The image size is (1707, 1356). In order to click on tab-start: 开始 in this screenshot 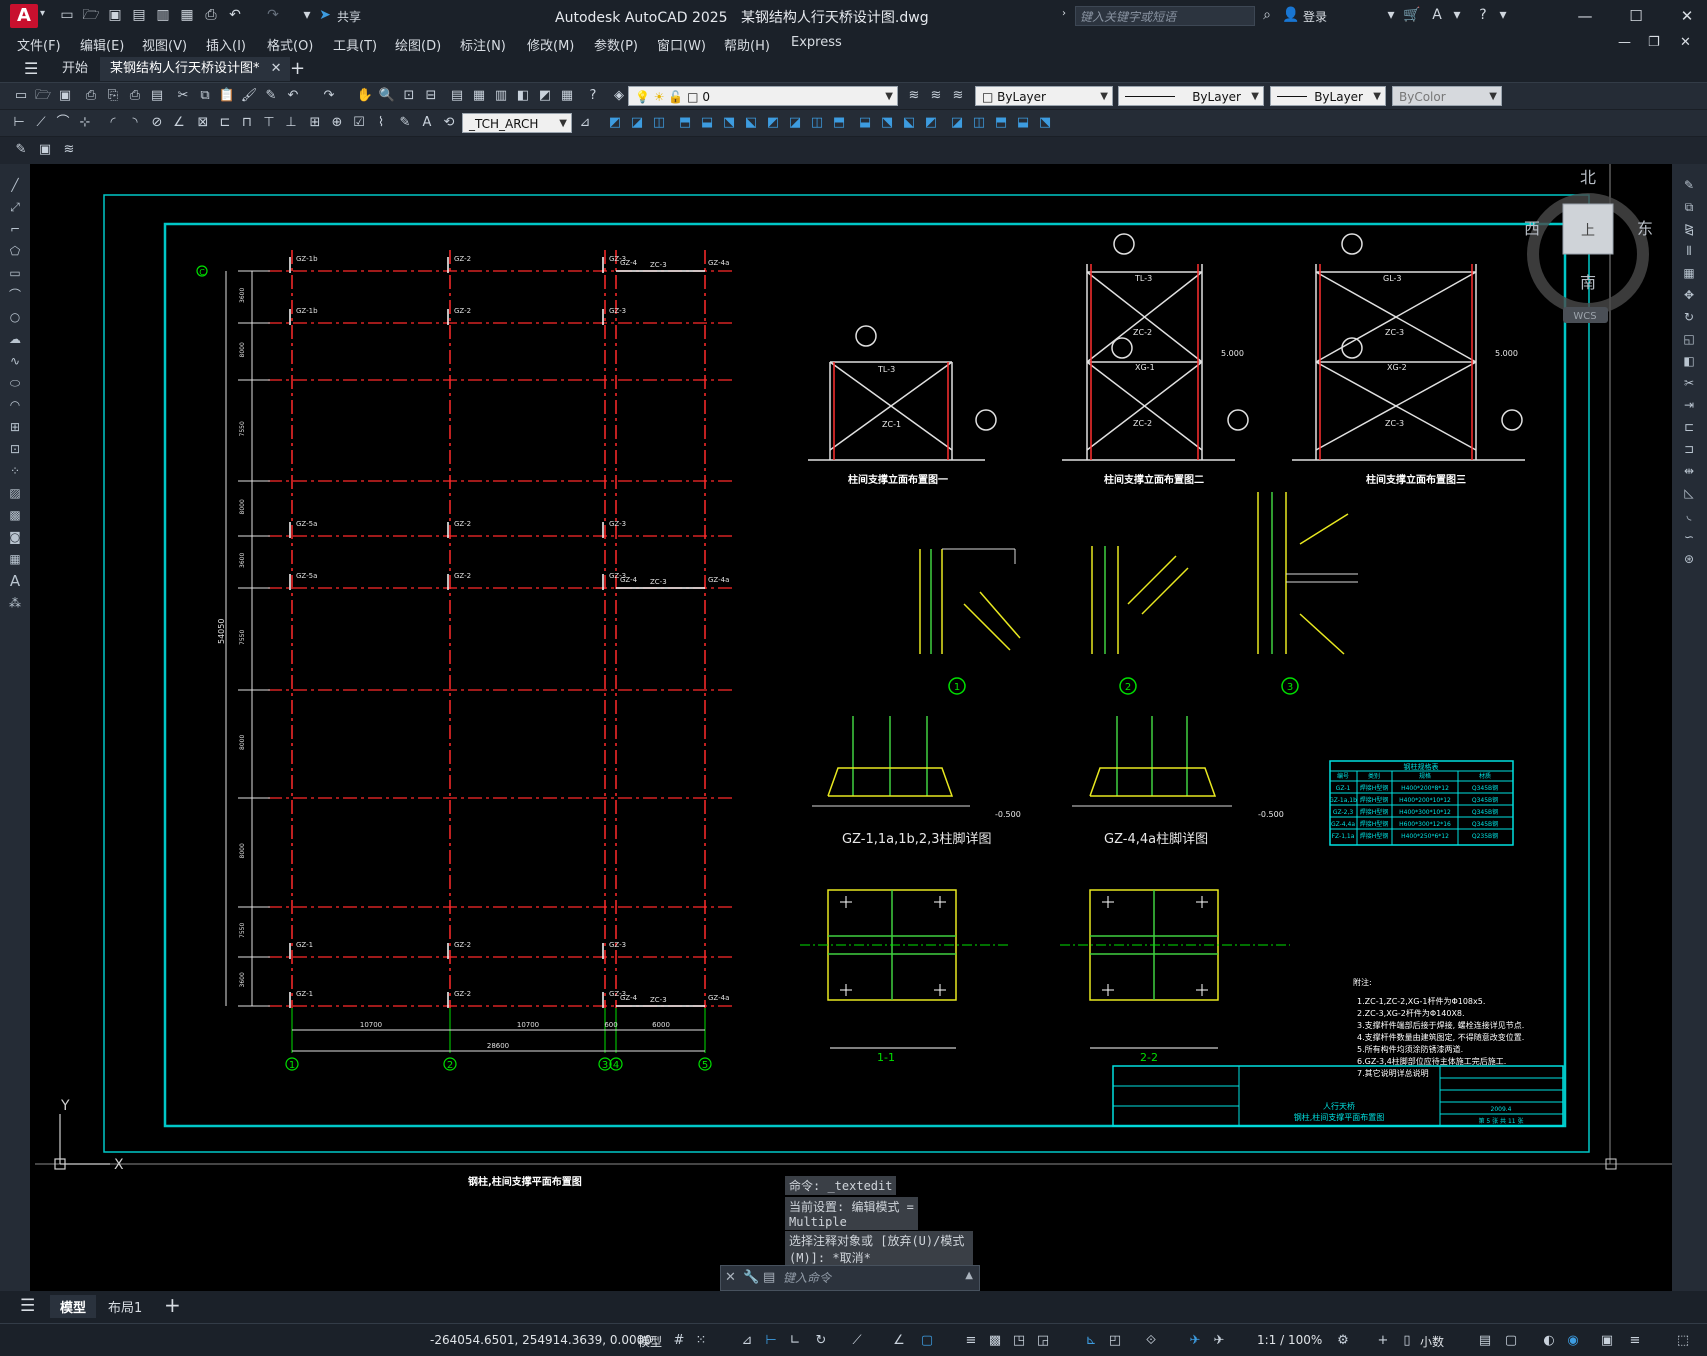, I will do `click(75, 69)`.